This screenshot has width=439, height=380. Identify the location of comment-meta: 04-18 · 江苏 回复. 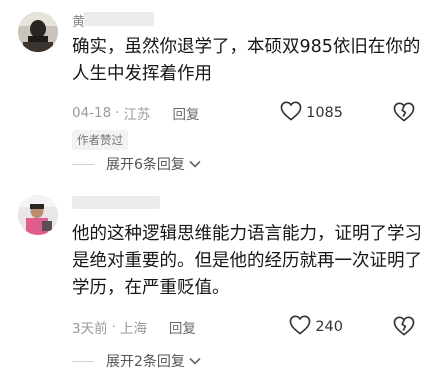
(136, 113).